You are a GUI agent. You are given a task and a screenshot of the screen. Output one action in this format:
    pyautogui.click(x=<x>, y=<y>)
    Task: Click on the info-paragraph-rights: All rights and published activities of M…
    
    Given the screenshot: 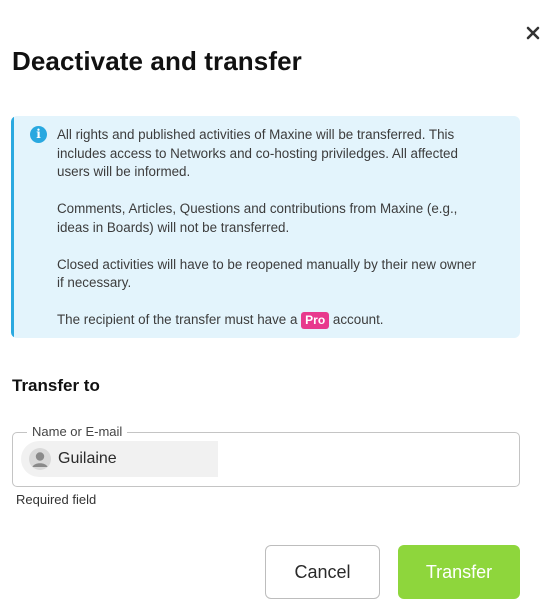 What is the action you would take?
    pyautogui.click(x=257, y=153)
    